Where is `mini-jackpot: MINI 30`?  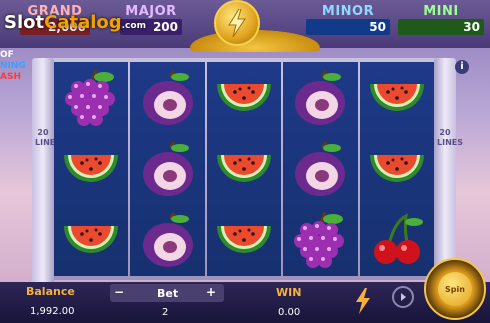
mini-jackpot: MINI 30 is located at coordinates (441, 24).